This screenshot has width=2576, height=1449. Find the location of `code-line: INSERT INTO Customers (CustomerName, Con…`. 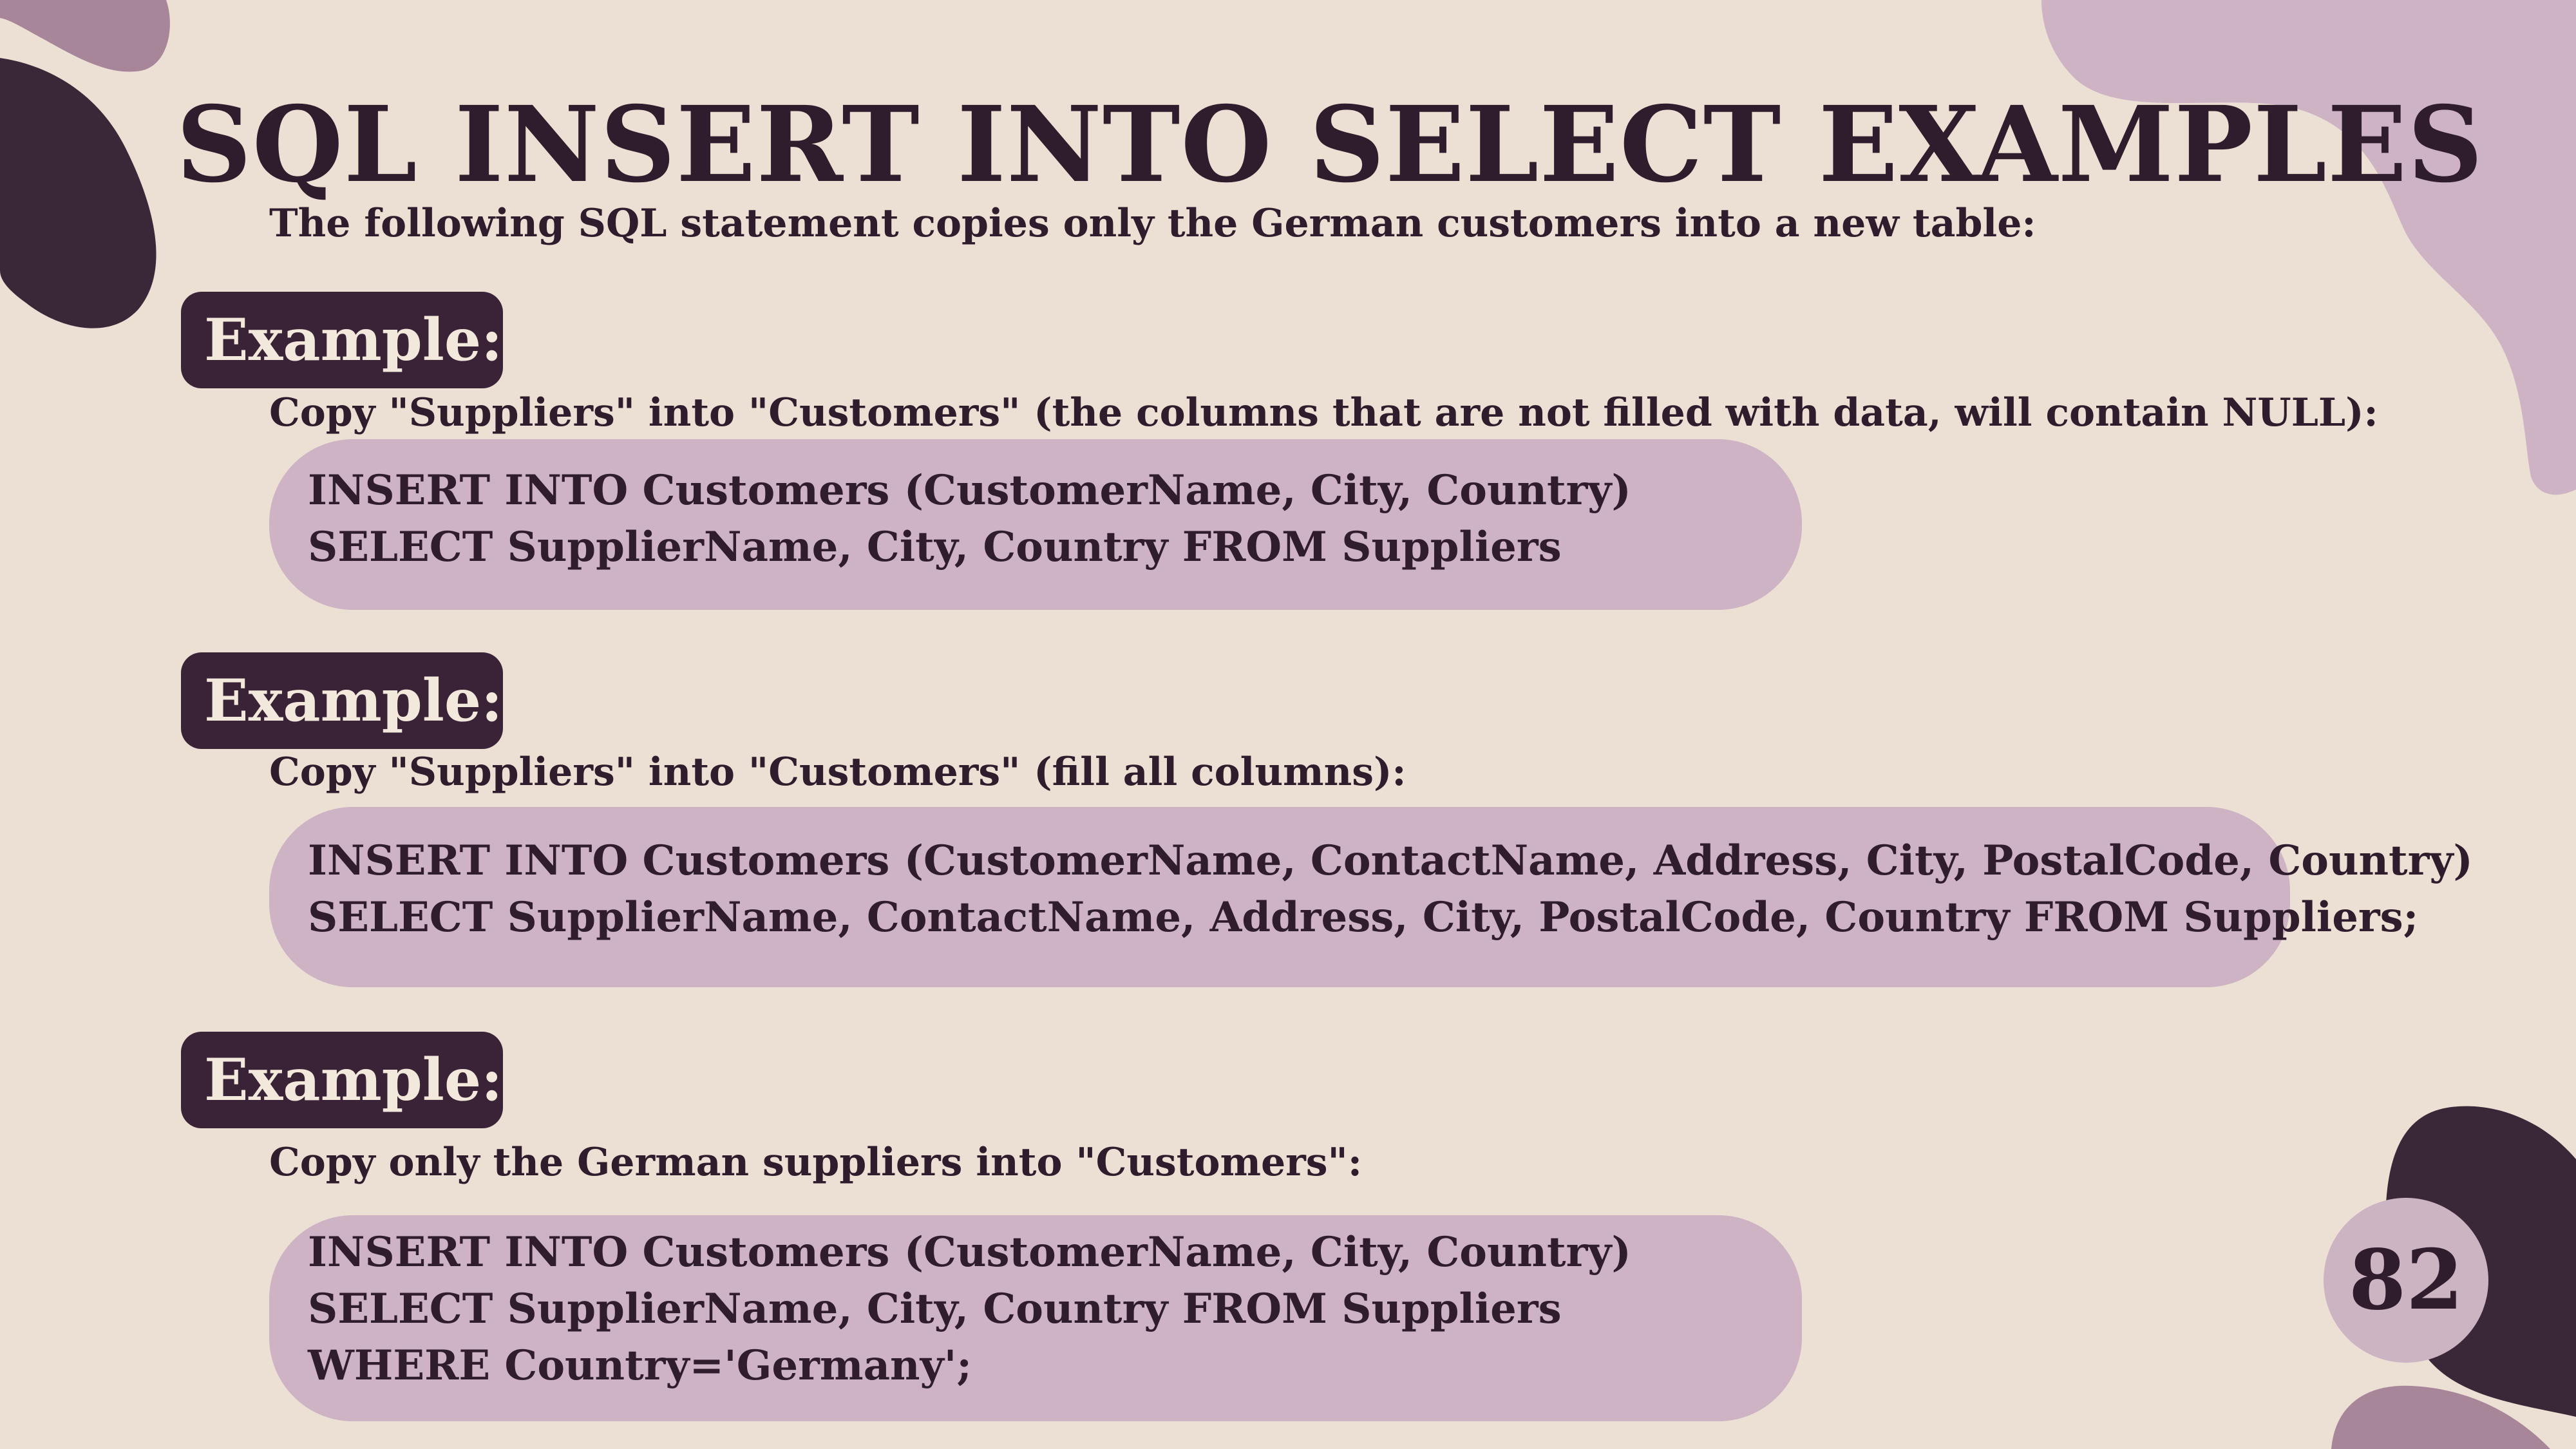

code-line: INSERT INTO Customers (CustomerName, Con… is located at coordinates (1390, 861).